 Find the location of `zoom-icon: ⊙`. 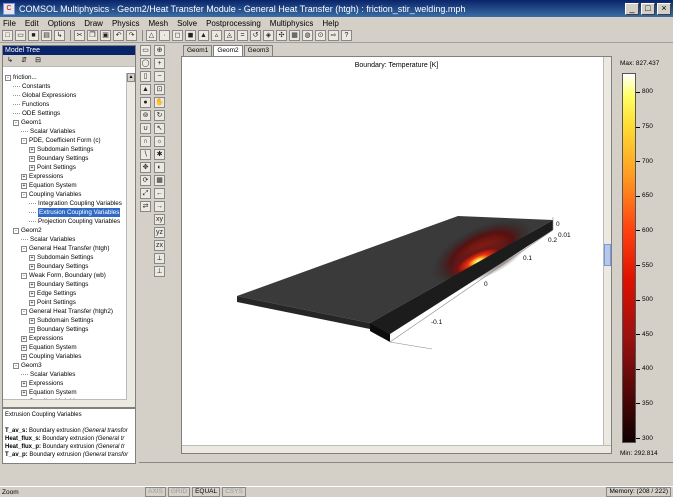

zoom-icon: ⊙ is located at coordinates (320, 35).